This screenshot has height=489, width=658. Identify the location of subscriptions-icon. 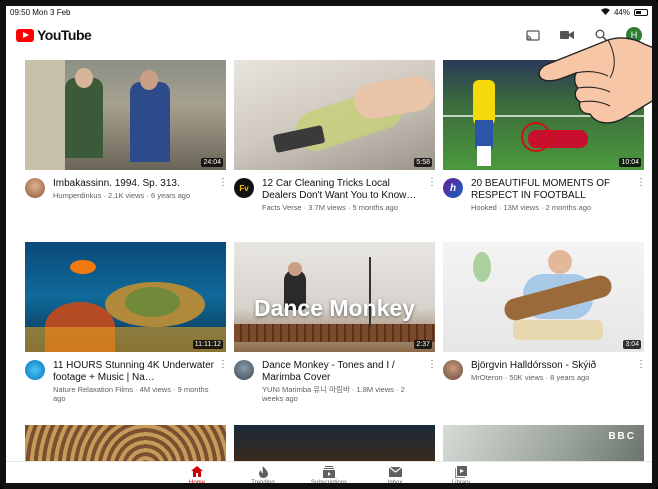
(329, 471).